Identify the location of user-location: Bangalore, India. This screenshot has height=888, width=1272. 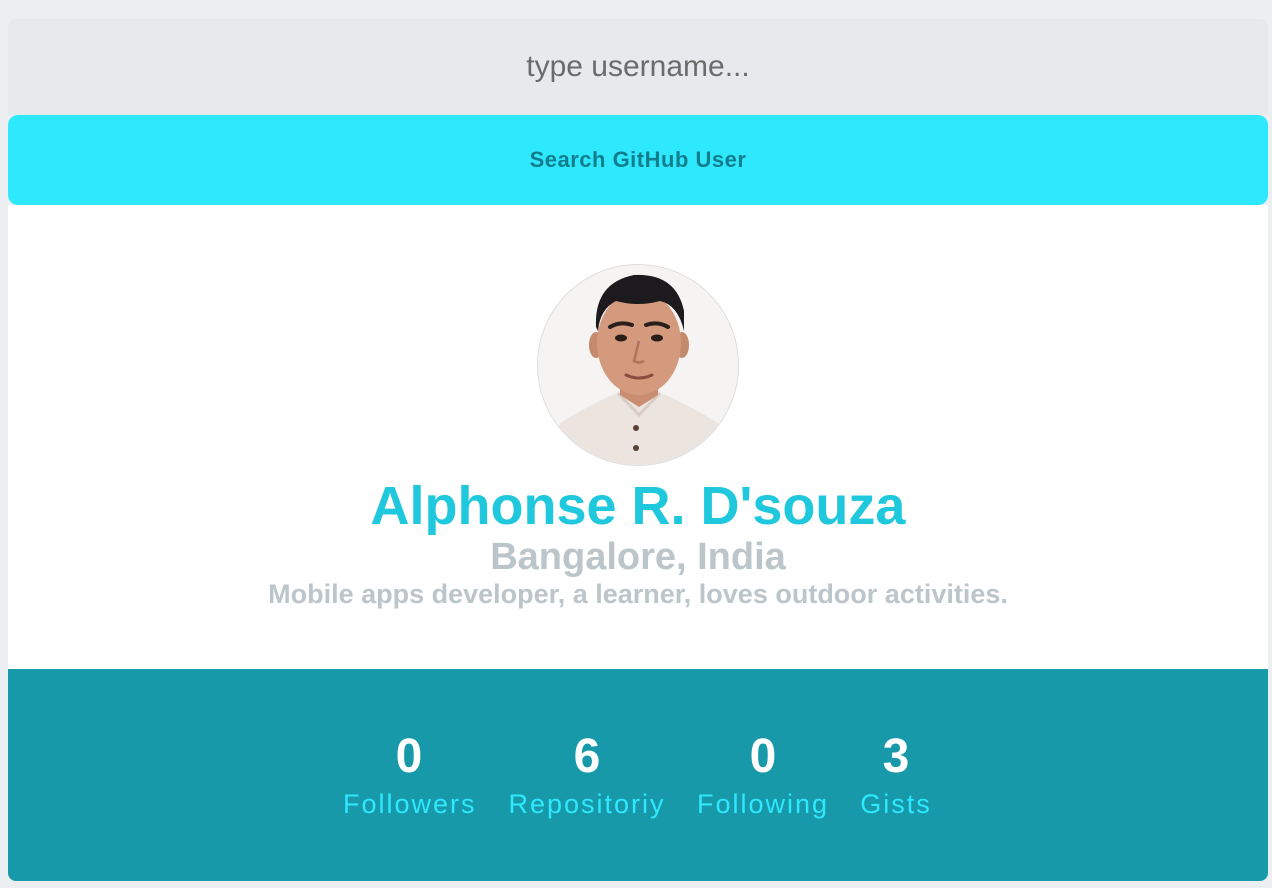
(638, 557).